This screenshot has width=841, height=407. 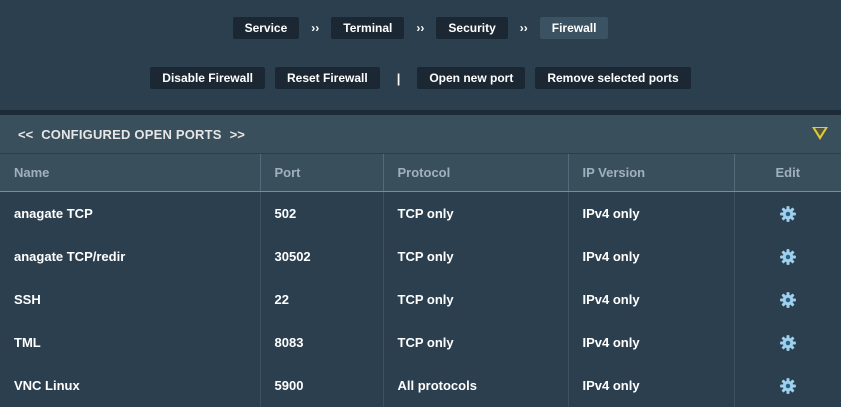 I want to click on cell-protocol: All protocols, so click(x=476, y=385).